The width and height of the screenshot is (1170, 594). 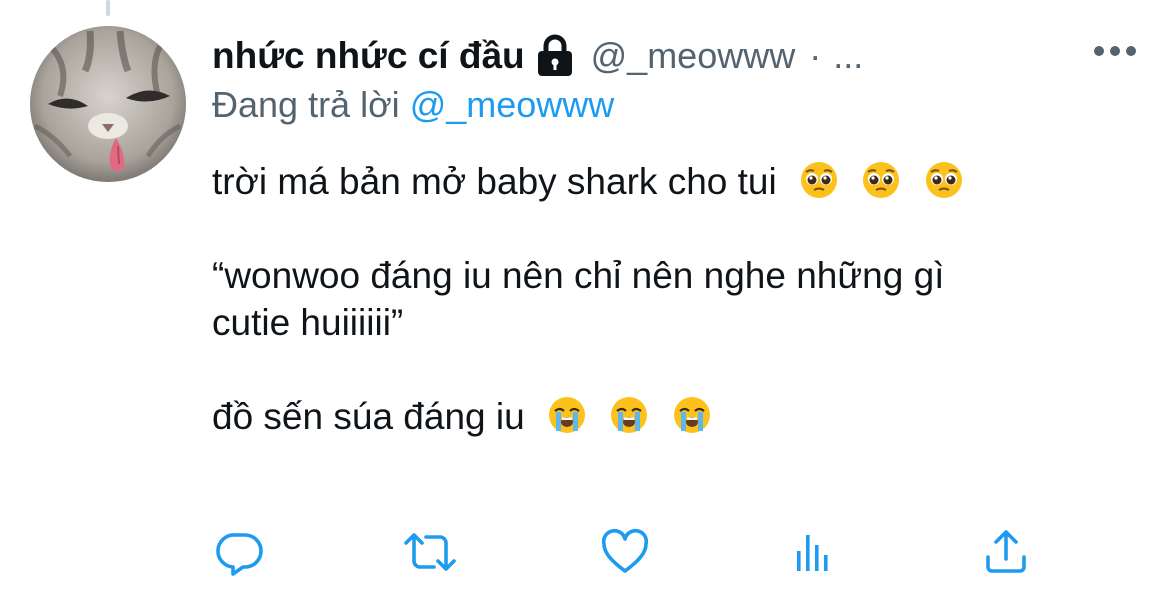 I want to click on retweet-button, so click(x=430, y=552).